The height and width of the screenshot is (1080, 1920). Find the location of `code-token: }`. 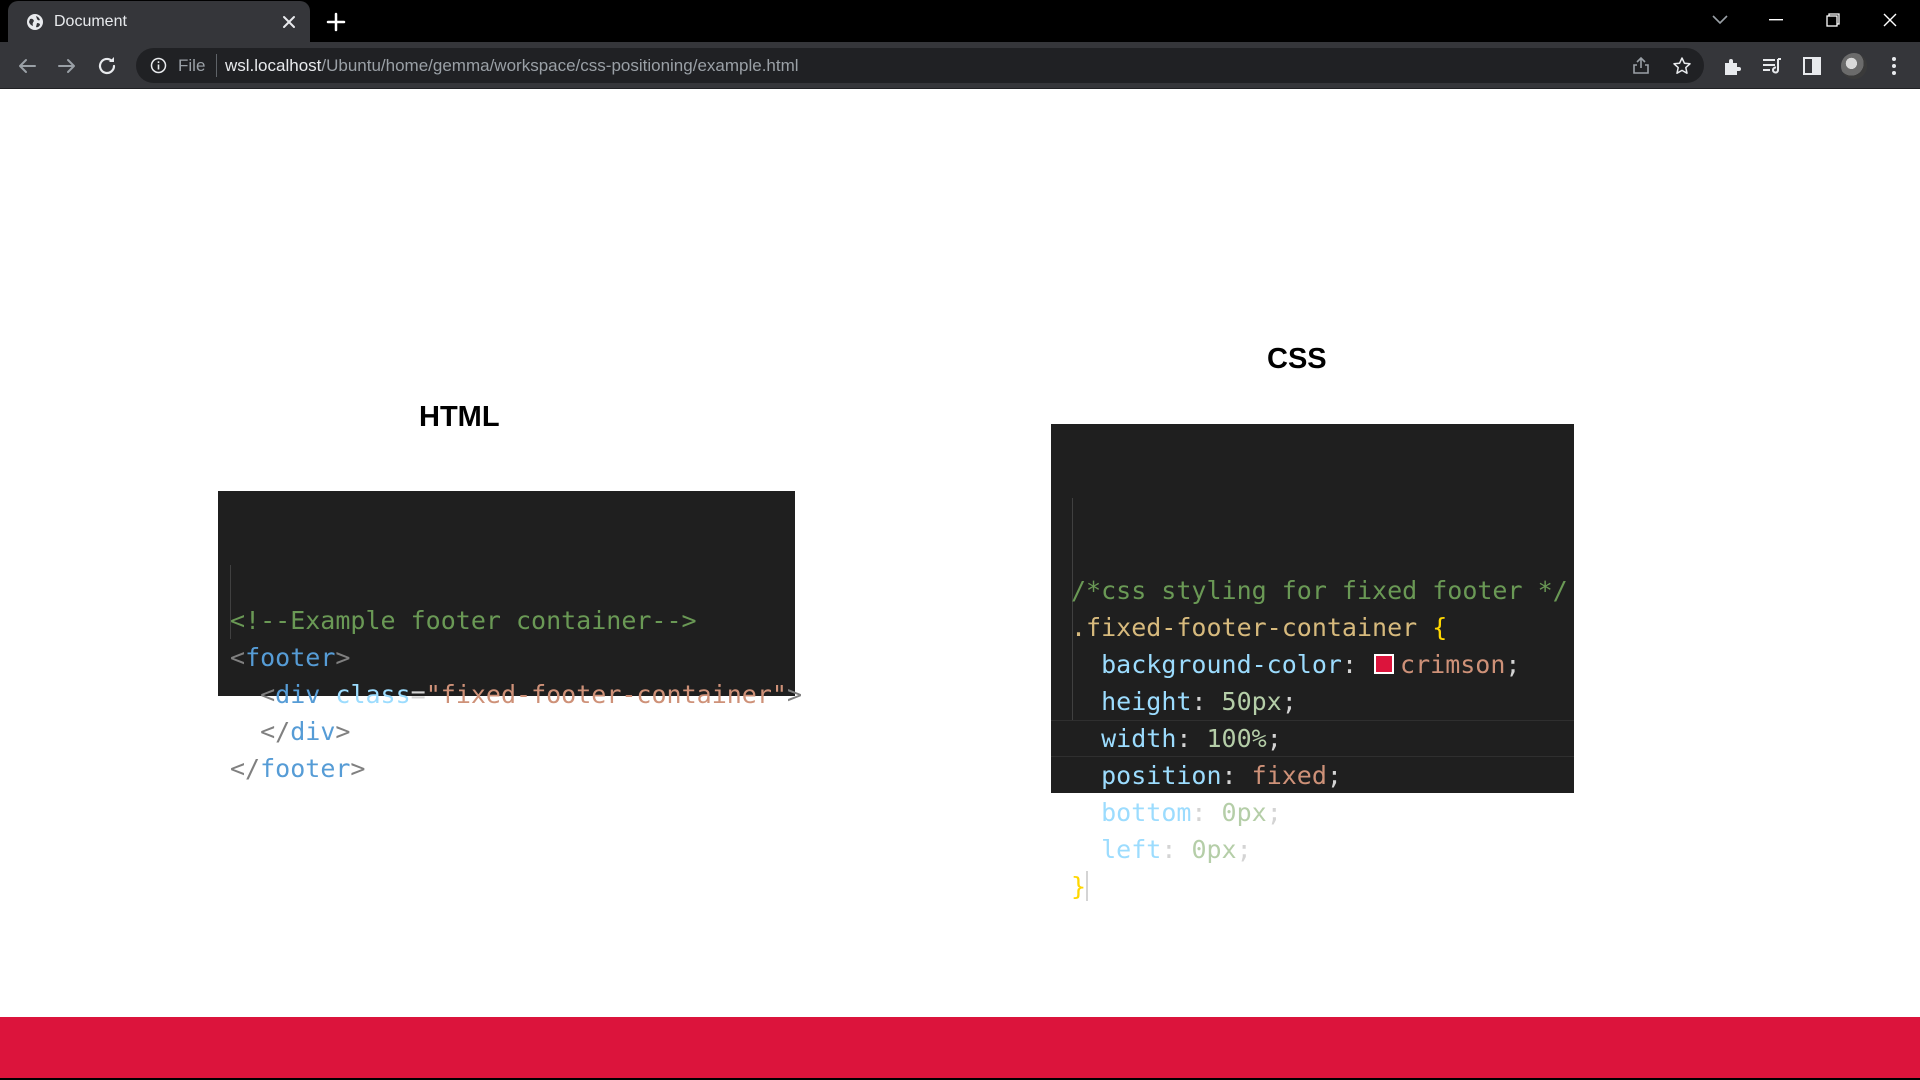

code-token: } is located at coordinates (1079, 886).